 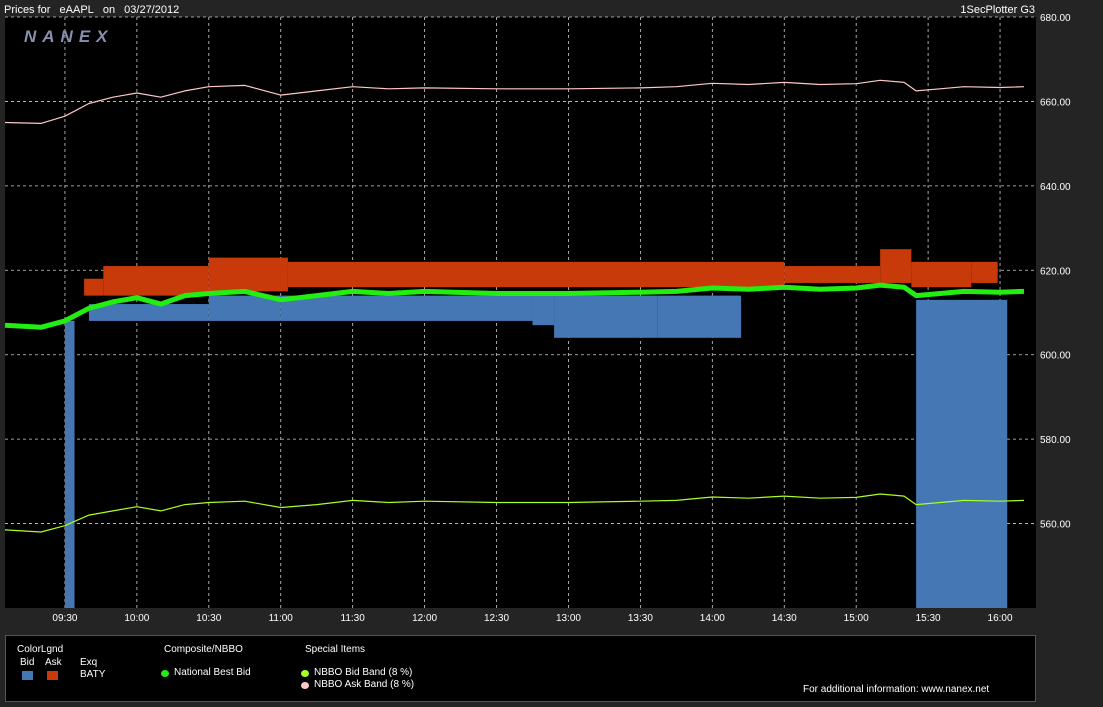 I want to click on x-tick-label: 09:30, so click(x=64, y=618).